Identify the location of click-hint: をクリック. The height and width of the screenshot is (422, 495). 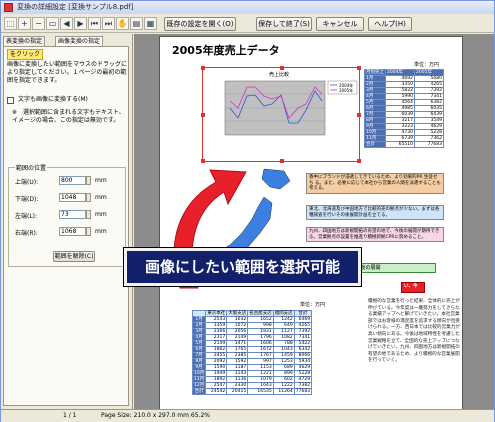
(25, 54).